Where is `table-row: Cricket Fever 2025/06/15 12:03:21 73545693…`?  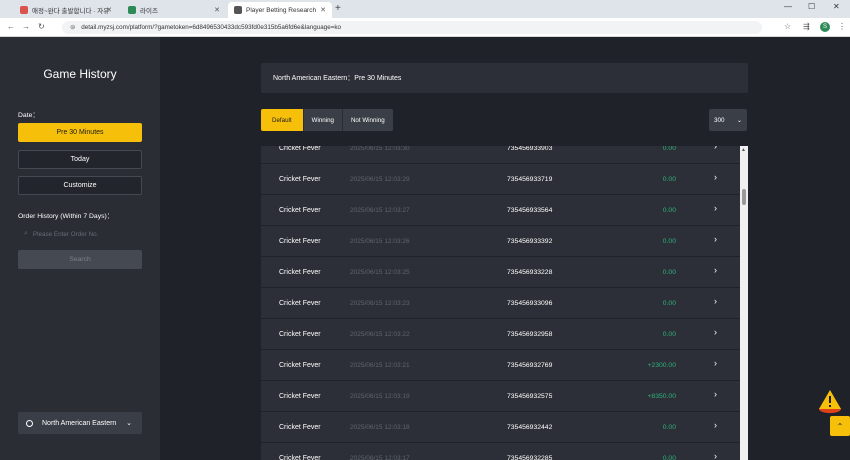
table-row: Cricket Fever 2025/06/15 12:03:21 73545693… is located at coordinates (500, 365).